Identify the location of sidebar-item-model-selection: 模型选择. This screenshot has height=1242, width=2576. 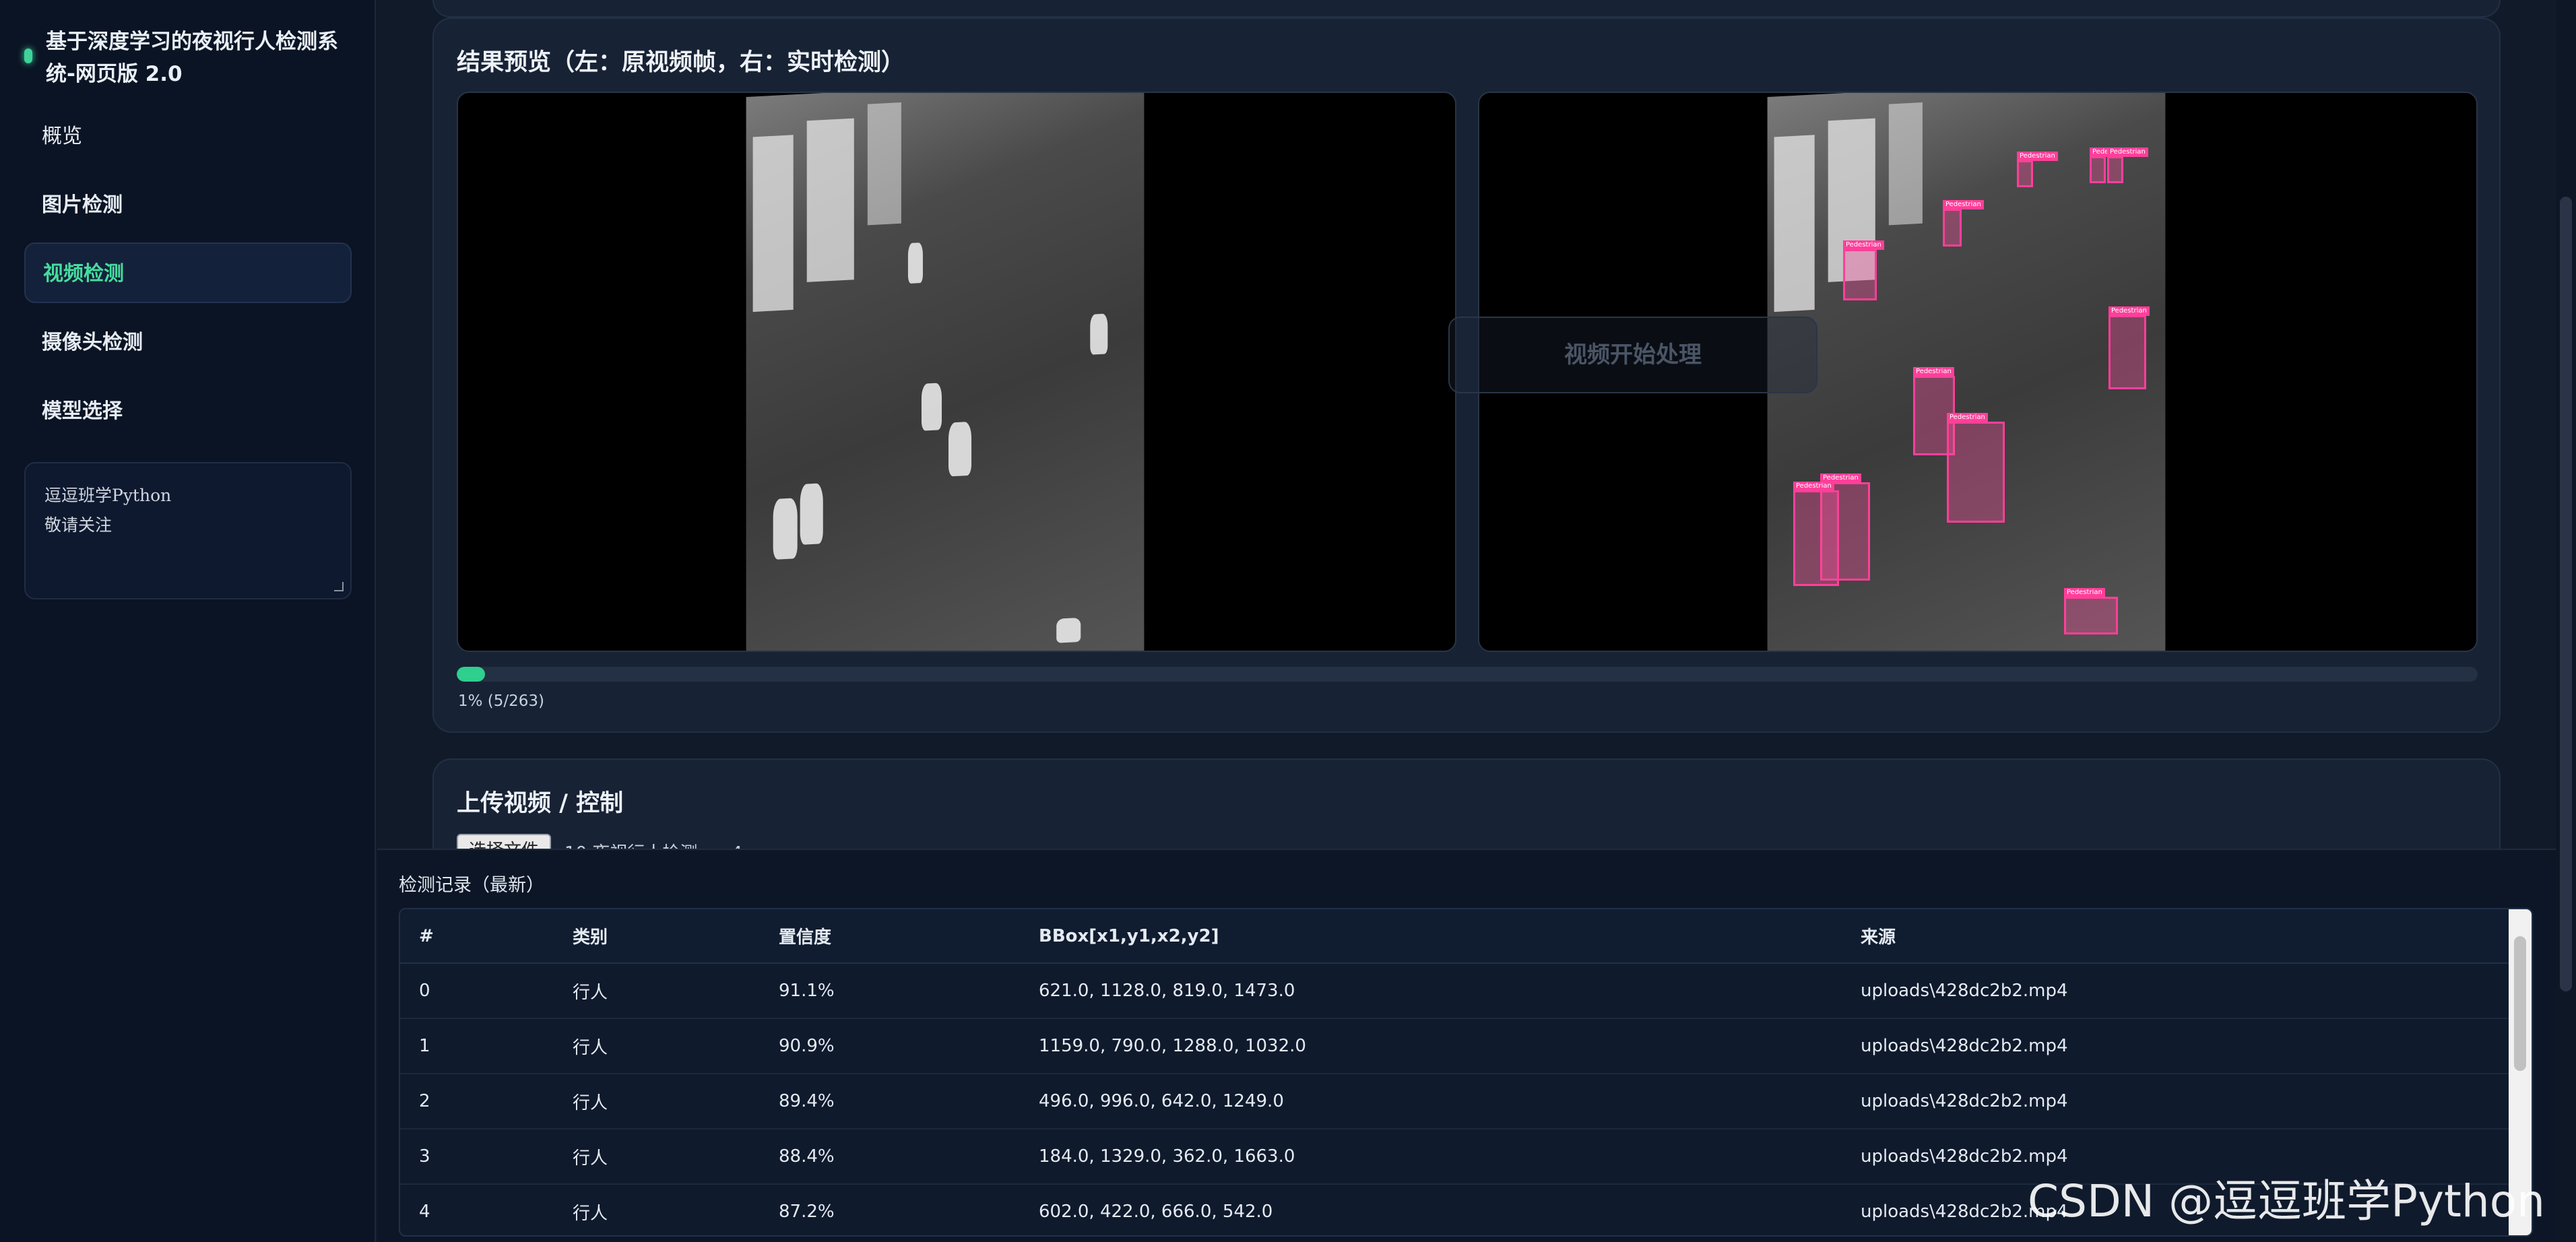
(188, 411).